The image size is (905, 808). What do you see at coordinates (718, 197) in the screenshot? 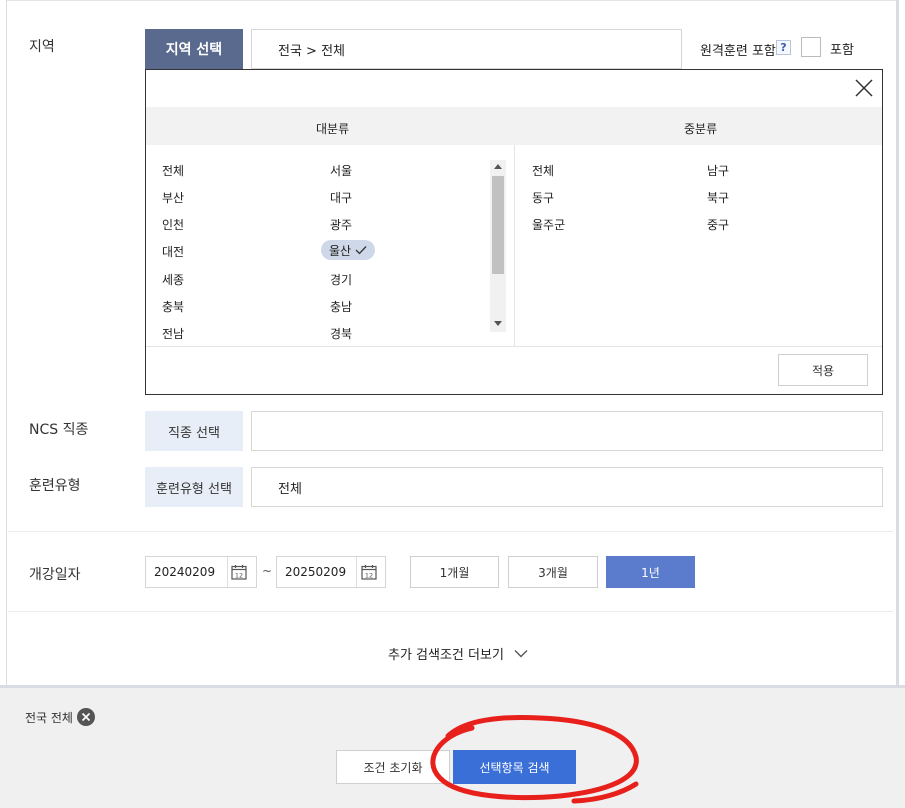
I see `district-item: 북구` at bounding box center [718, 197].